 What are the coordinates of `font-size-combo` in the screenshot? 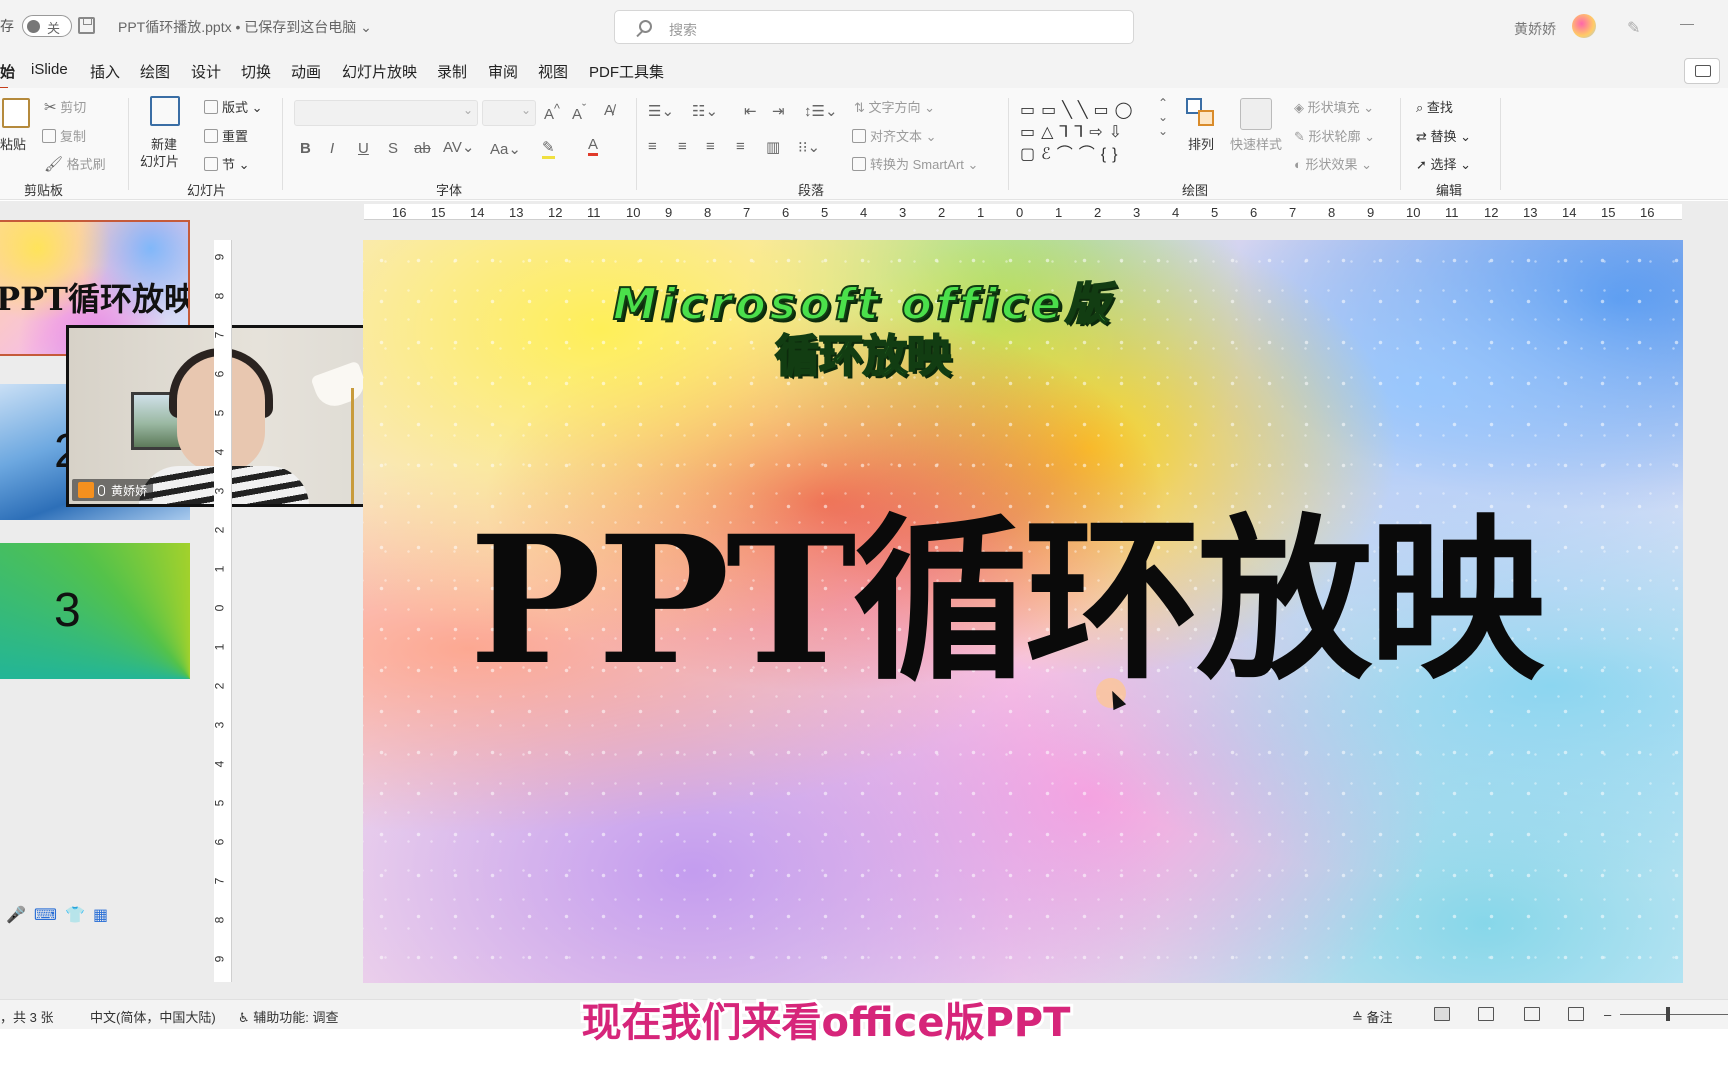 It's located at (509, 113).